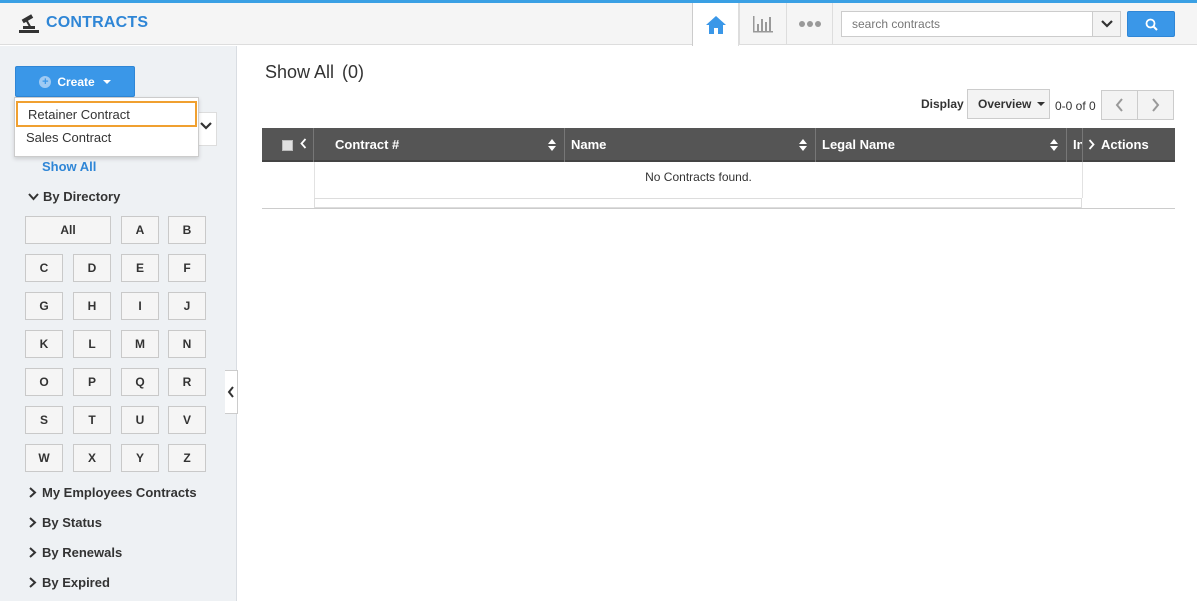 The width and height of the screenshot is (1197, 601). What do you see at coordinates (140, 344) in the screenshot?
I see `letter-m: M` at bounding box center [140, 344].